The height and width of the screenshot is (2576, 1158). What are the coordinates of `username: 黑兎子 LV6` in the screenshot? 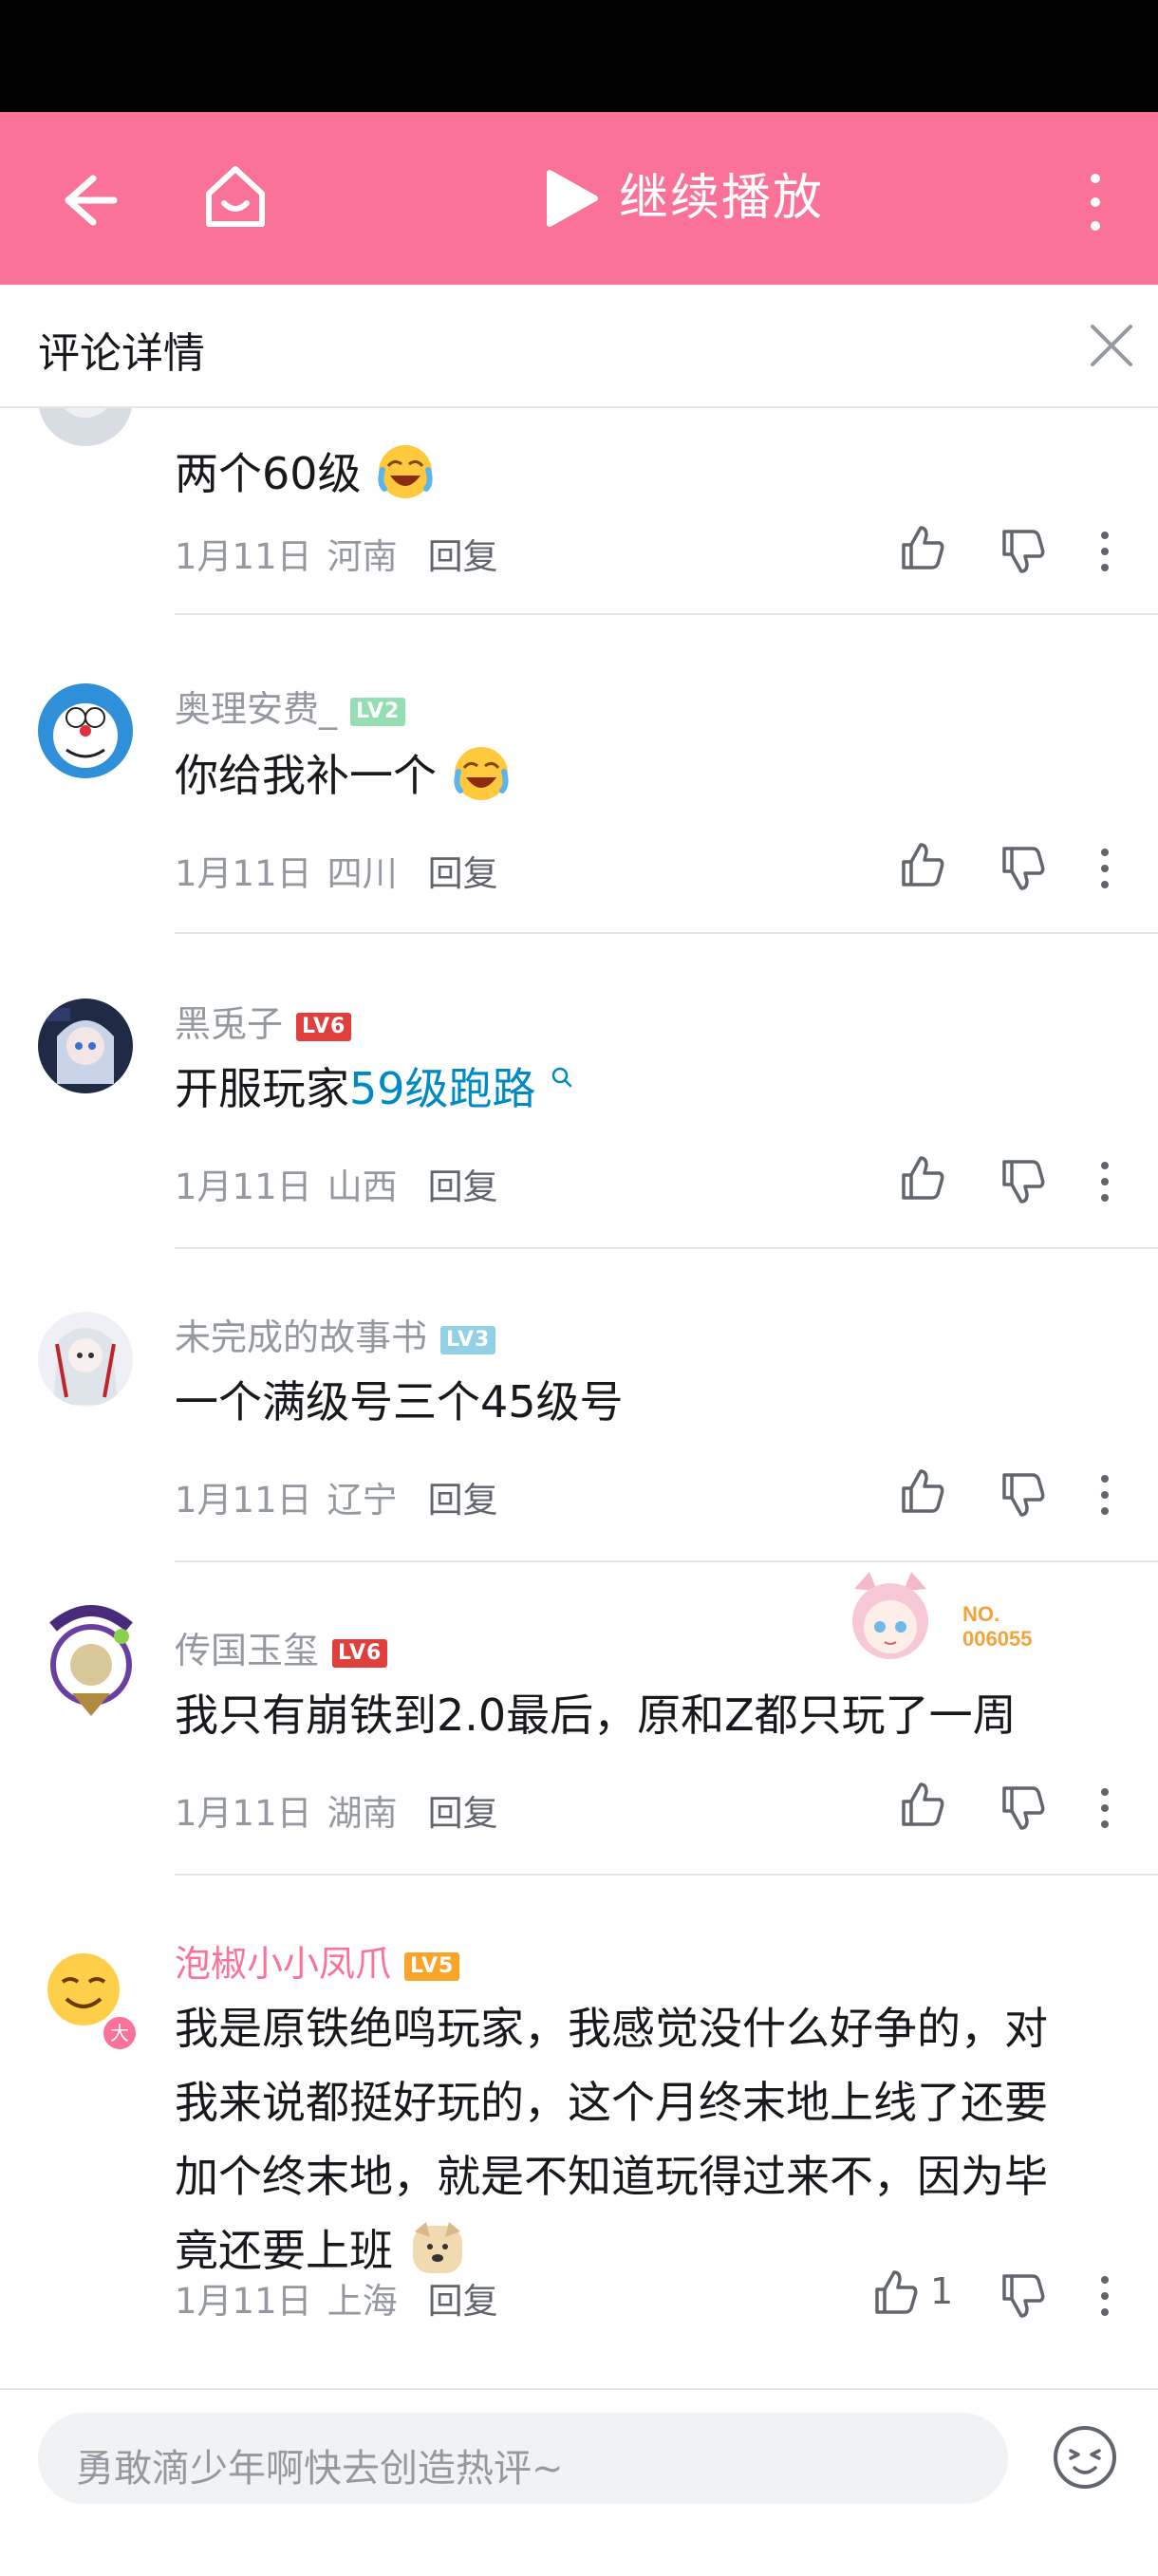 It's located at (263, 1021).